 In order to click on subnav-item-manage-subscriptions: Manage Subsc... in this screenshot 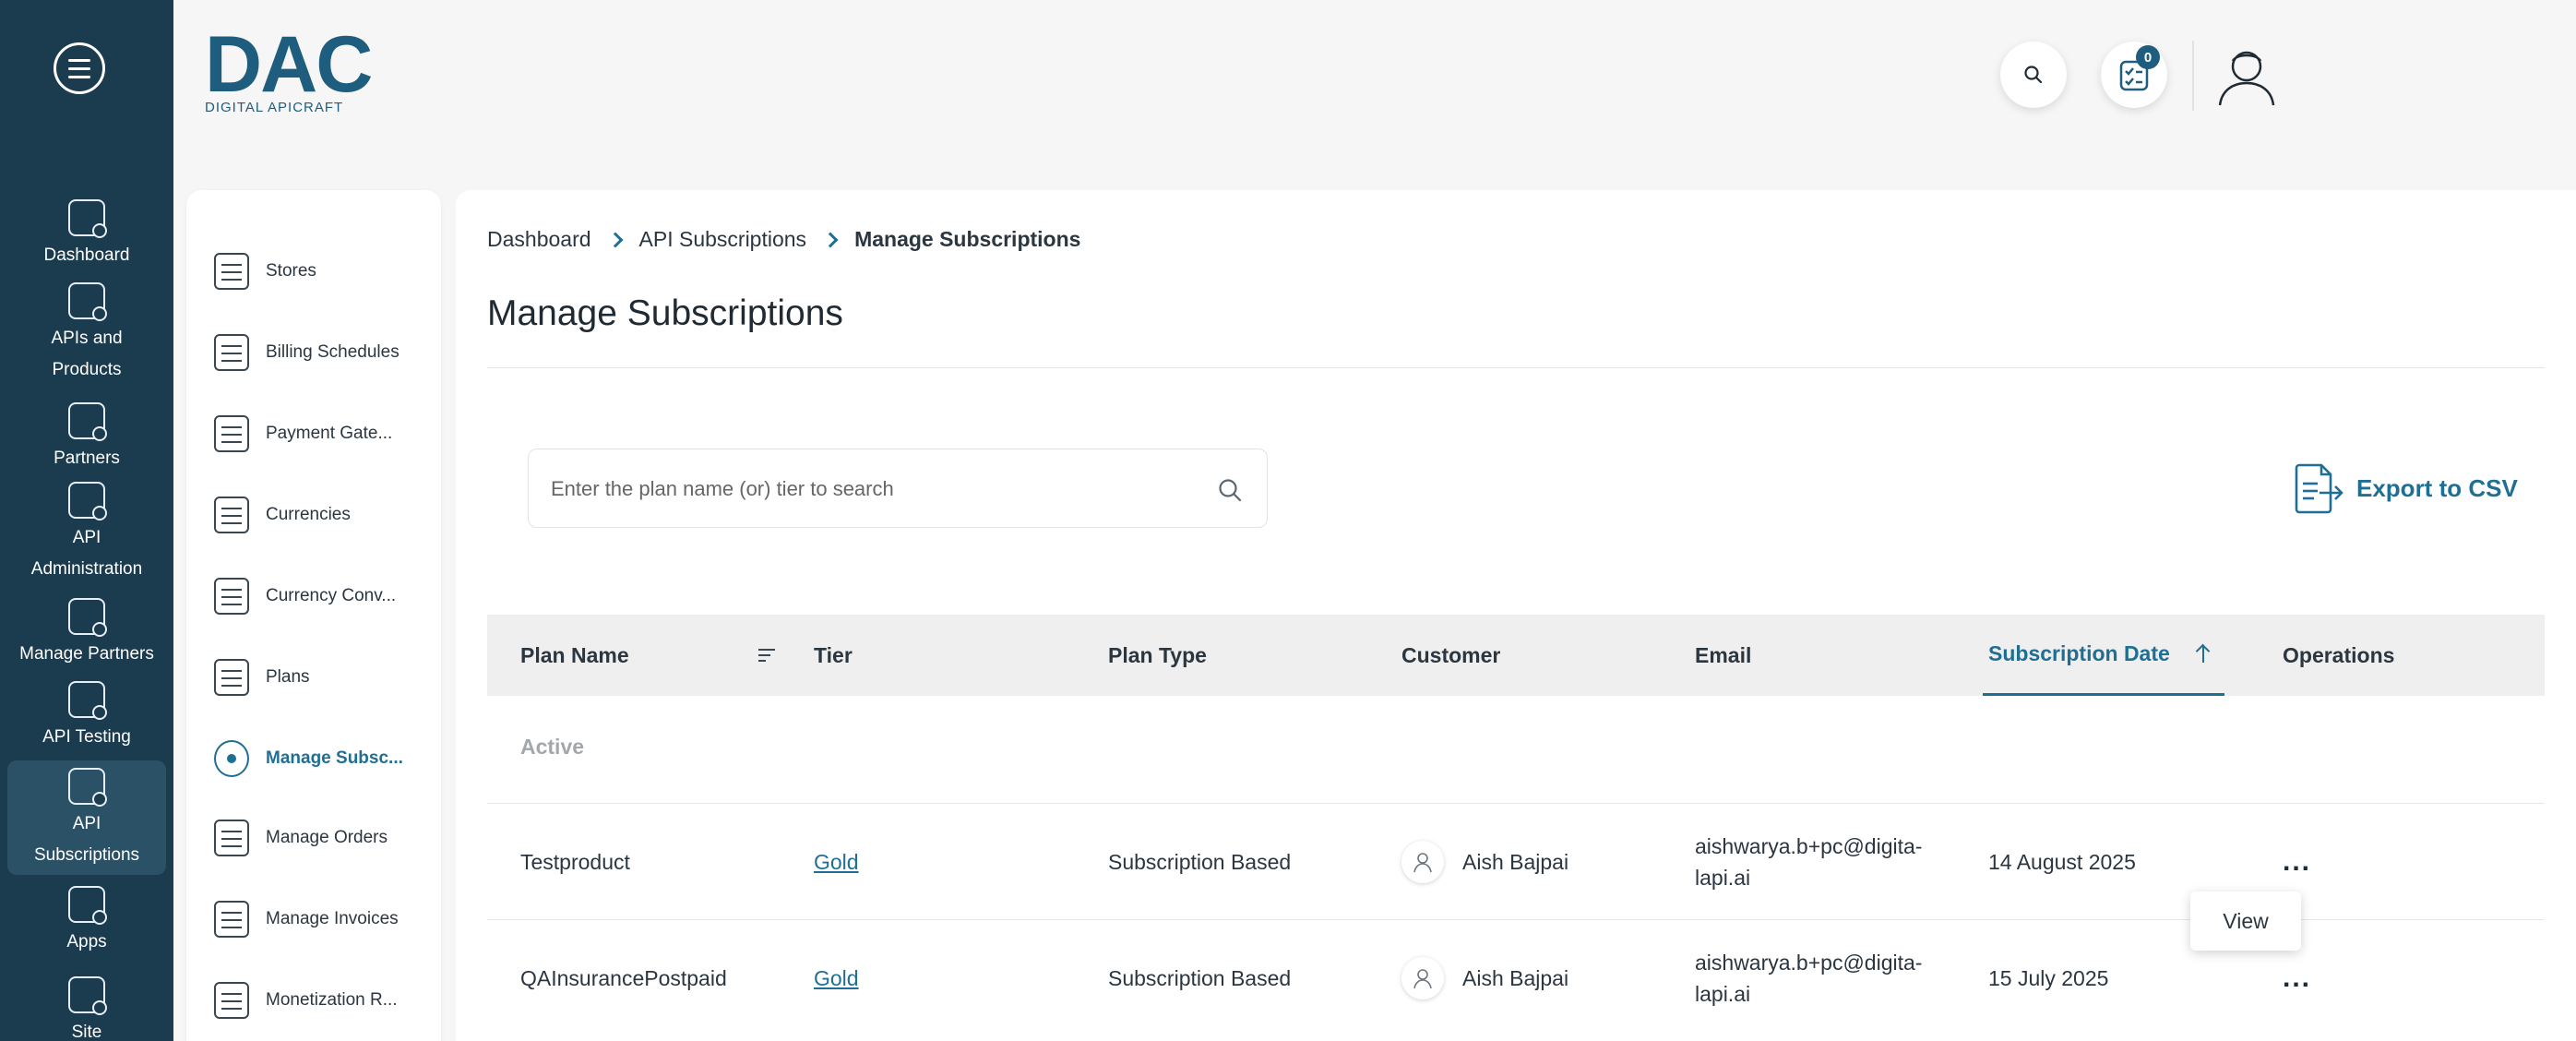, I will do `click(324, 759)`.